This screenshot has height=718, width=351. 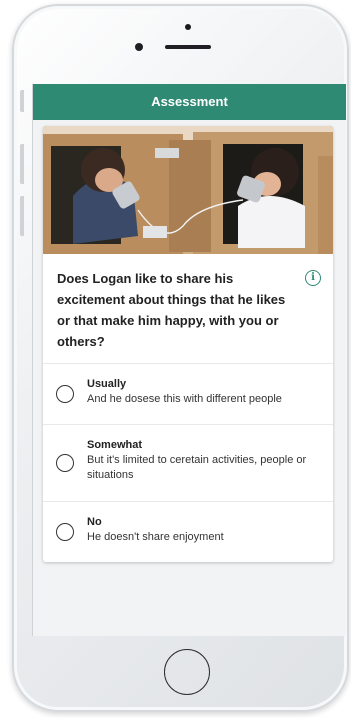 What do you see at coordinates (204, 530) in the screenshot?
I see `option-no-text: No He doesn't share enjoyment` at bounding box center [204, 530].